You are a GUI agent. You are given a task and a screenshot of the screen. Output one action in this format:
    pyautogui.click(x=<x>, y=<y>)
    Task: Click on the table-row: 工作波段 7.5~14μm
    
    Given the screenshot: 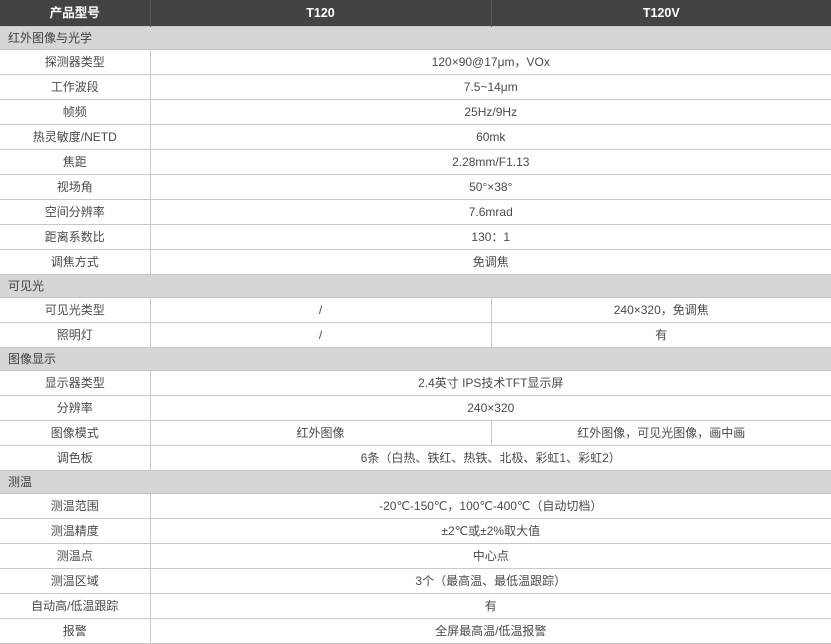 What is the action you would take?
    pyautogui.click(x=415, y=87)
    